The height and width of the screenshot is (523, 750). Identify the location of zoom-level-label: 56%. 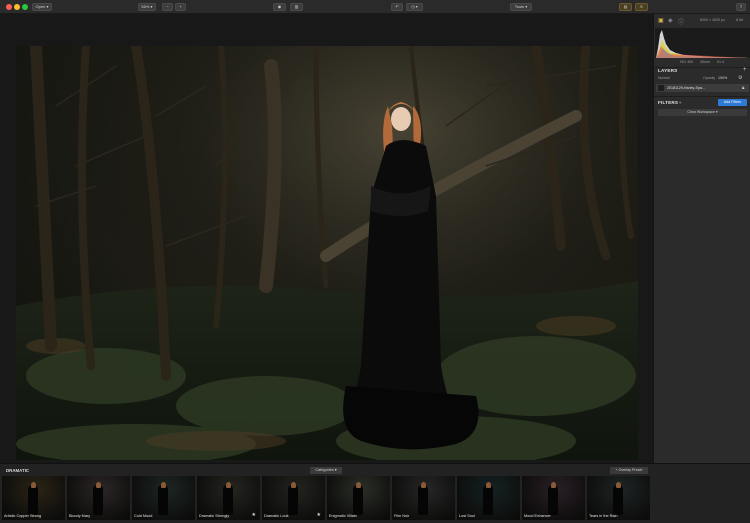
(145, 6).